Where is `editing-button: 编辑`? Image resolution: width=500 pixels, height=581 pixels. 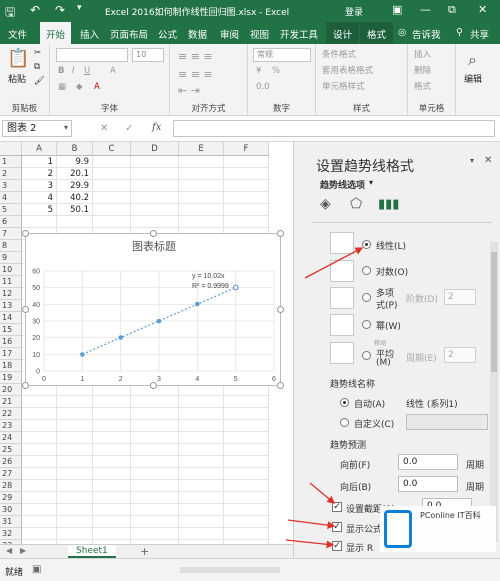
editing-button: 编辑 is located at coordinates (473, 78).